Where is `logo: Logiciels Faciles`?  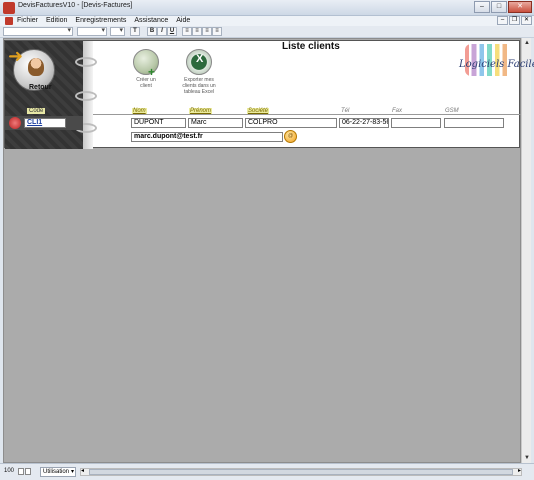
logo: Logiciels Faciles is located at coordinates (495, 63).